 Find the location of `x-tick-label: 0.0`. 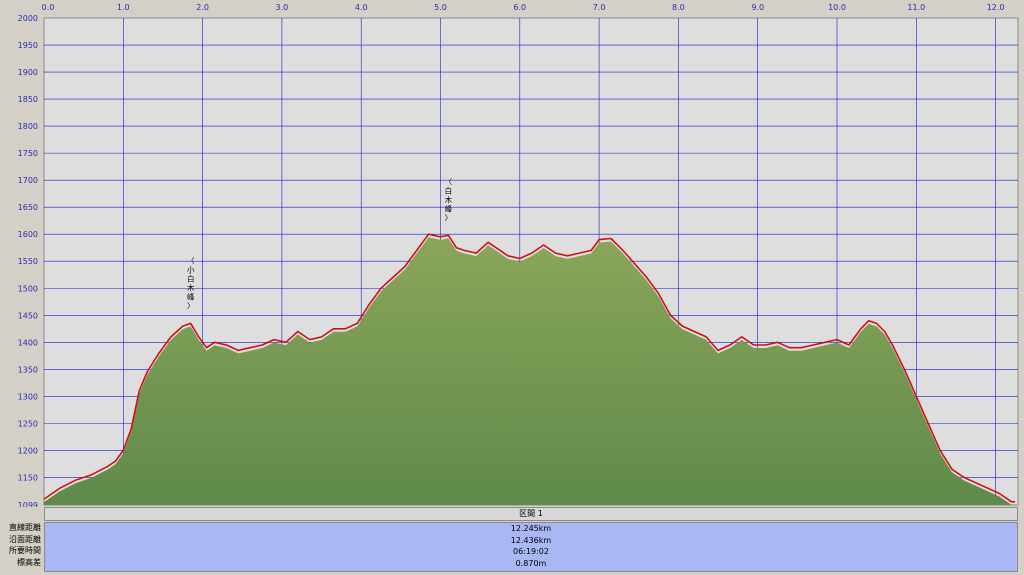

x-tick-label: 0.0 is located at coordinates (48, 7).